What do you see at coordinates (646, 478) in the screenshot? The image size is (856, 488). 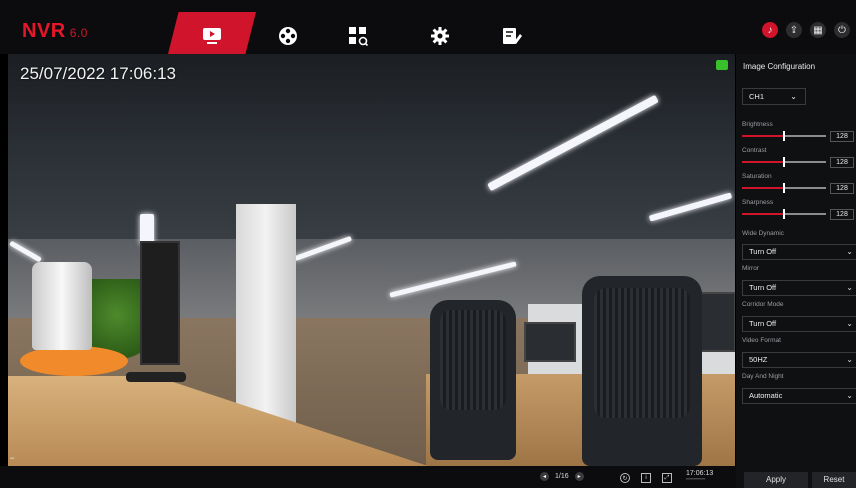 I see `info-icon: i` at bounding box center [646, 478].